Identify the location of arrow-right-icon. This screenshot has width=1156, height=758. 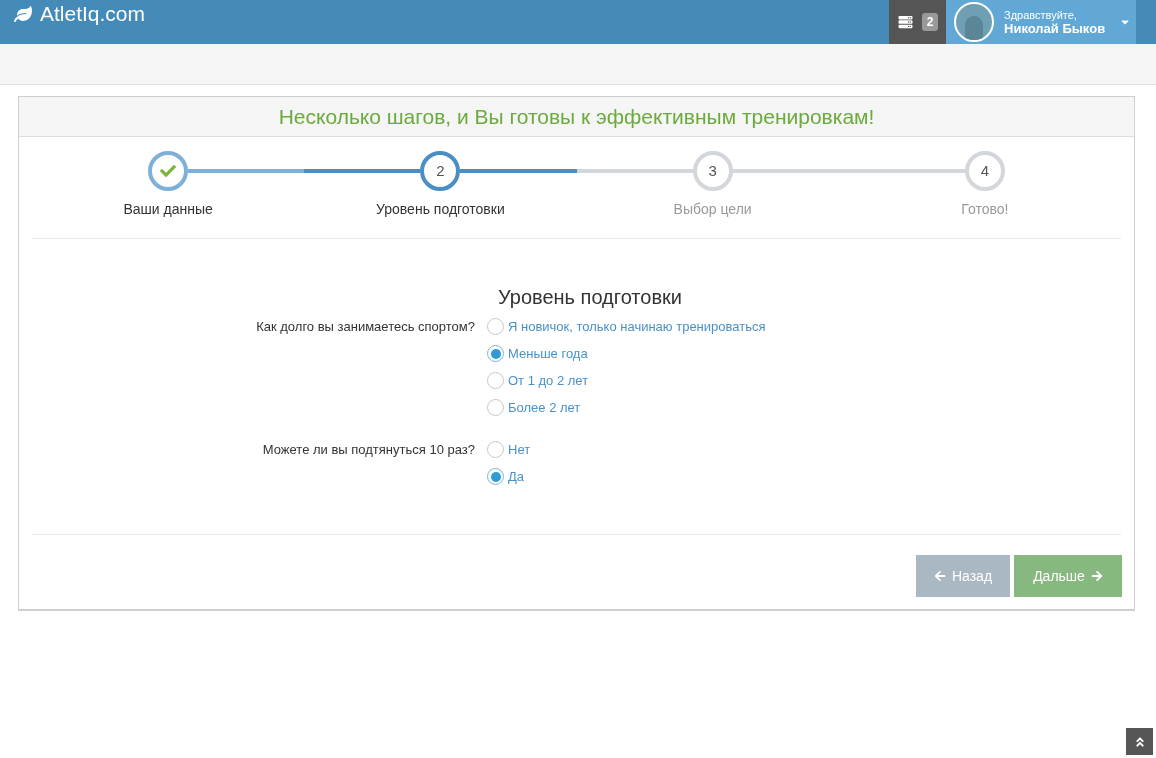
(1096, 576).